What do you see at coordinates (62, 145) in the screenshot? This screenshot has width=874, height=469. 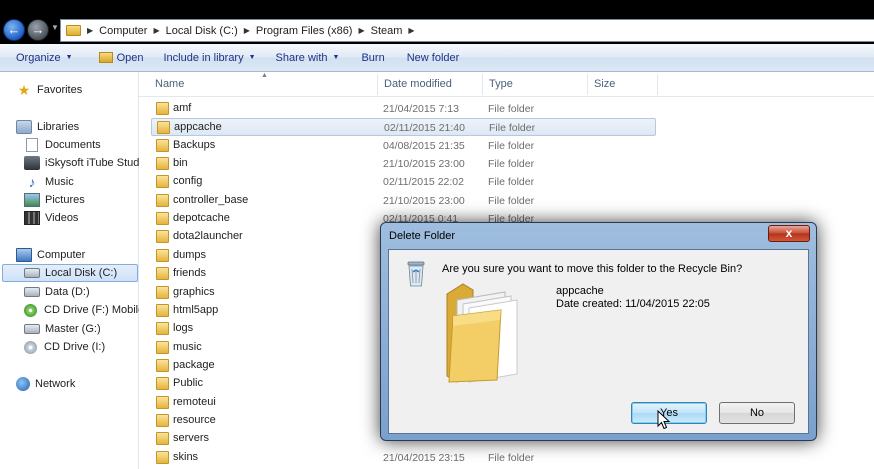 I see `nav-documents: Documents` at bounding box center [62, 145].